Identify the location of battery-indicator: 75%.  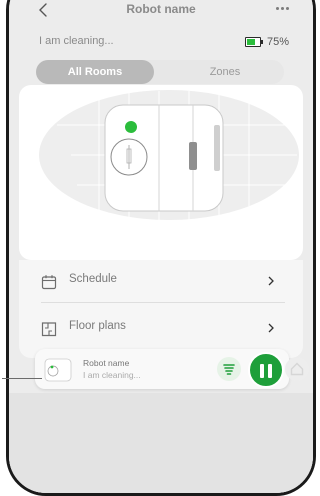
(266, 42).